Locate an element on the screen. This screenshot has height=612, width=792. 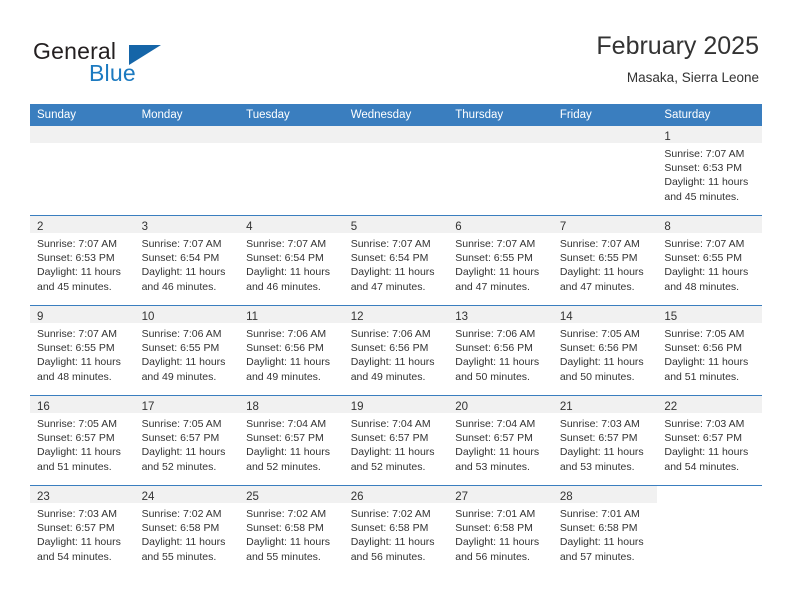
daylight-text-line2: and 51 minutes. is located at coordinates (74, 466).